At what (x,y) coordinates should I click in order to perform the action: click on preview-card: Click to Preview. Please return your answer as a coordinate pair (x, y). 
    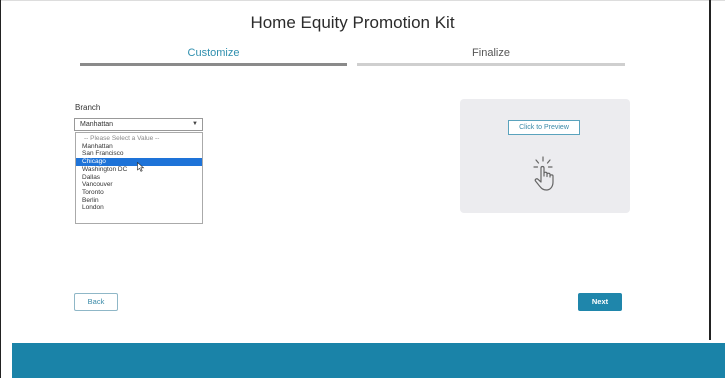
    Looking at the image, I should click on (545, 156).